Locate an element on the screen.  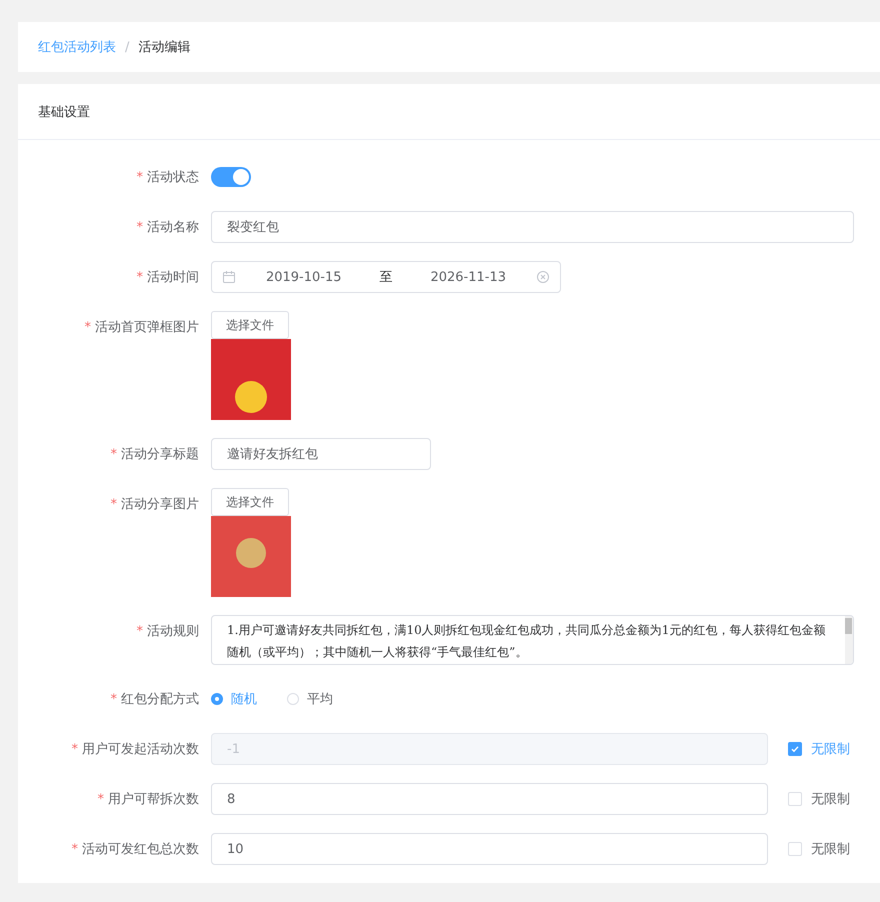
field-label: 活动时间 is located at coordinates (173, 277).